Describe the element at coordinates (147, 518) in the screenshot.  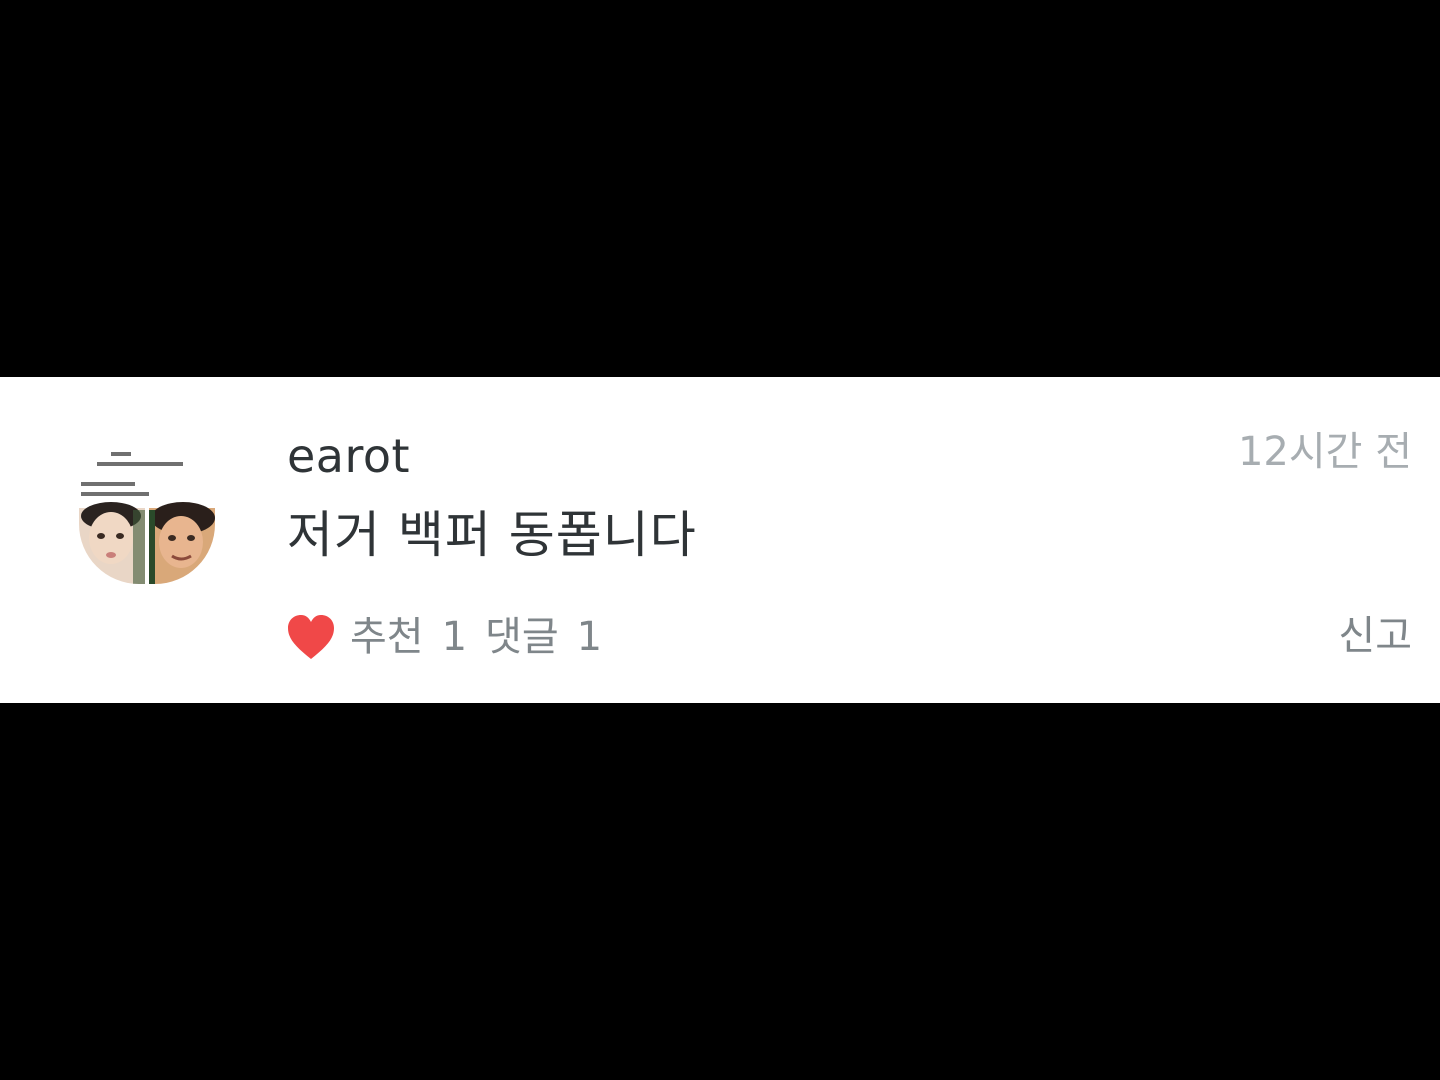
I see `avatar-image` at that location.